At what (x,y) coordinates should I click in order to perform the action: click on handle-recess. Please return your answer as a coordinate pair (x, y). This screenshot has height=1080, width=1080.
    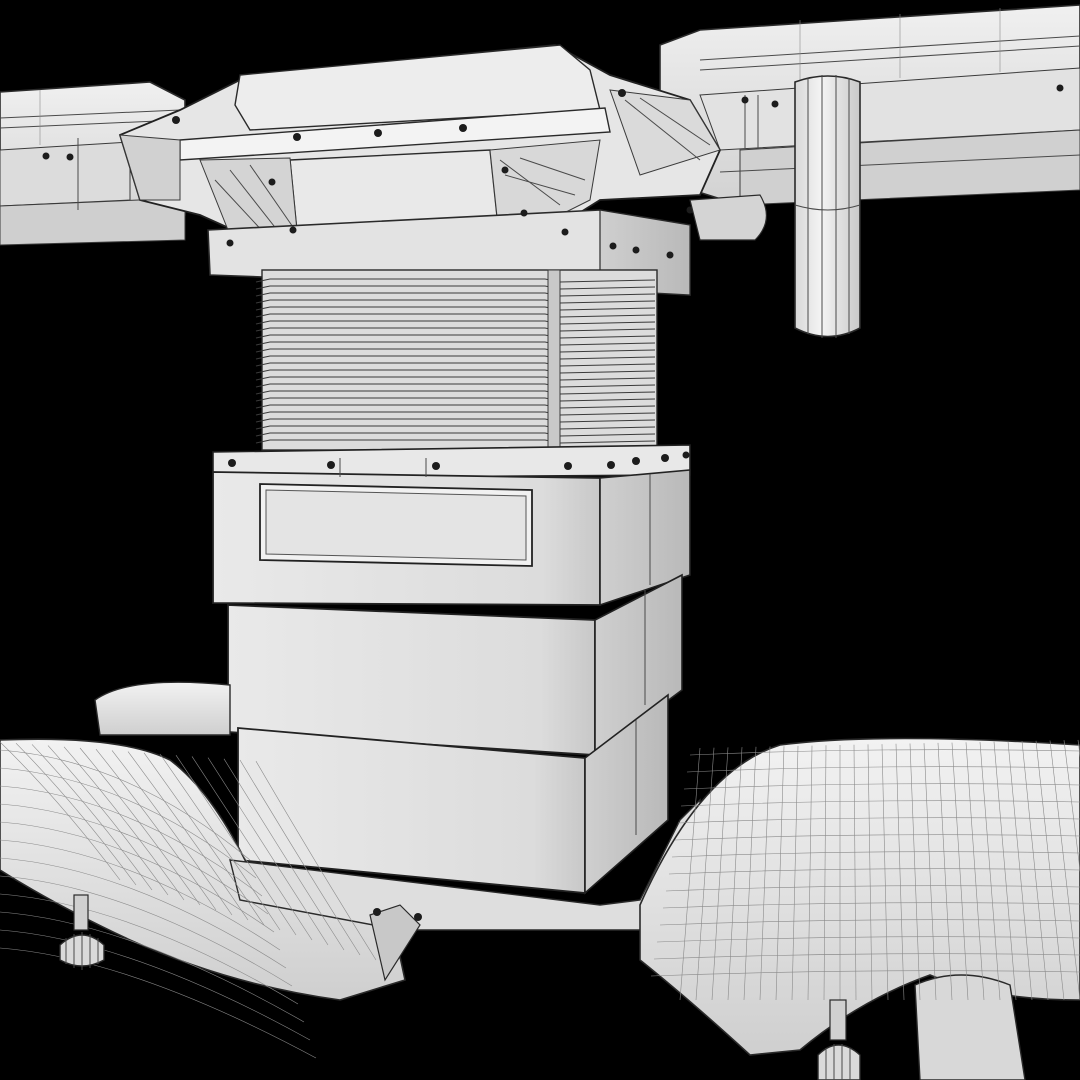
    Looking at the image, I should click on (396, 525).